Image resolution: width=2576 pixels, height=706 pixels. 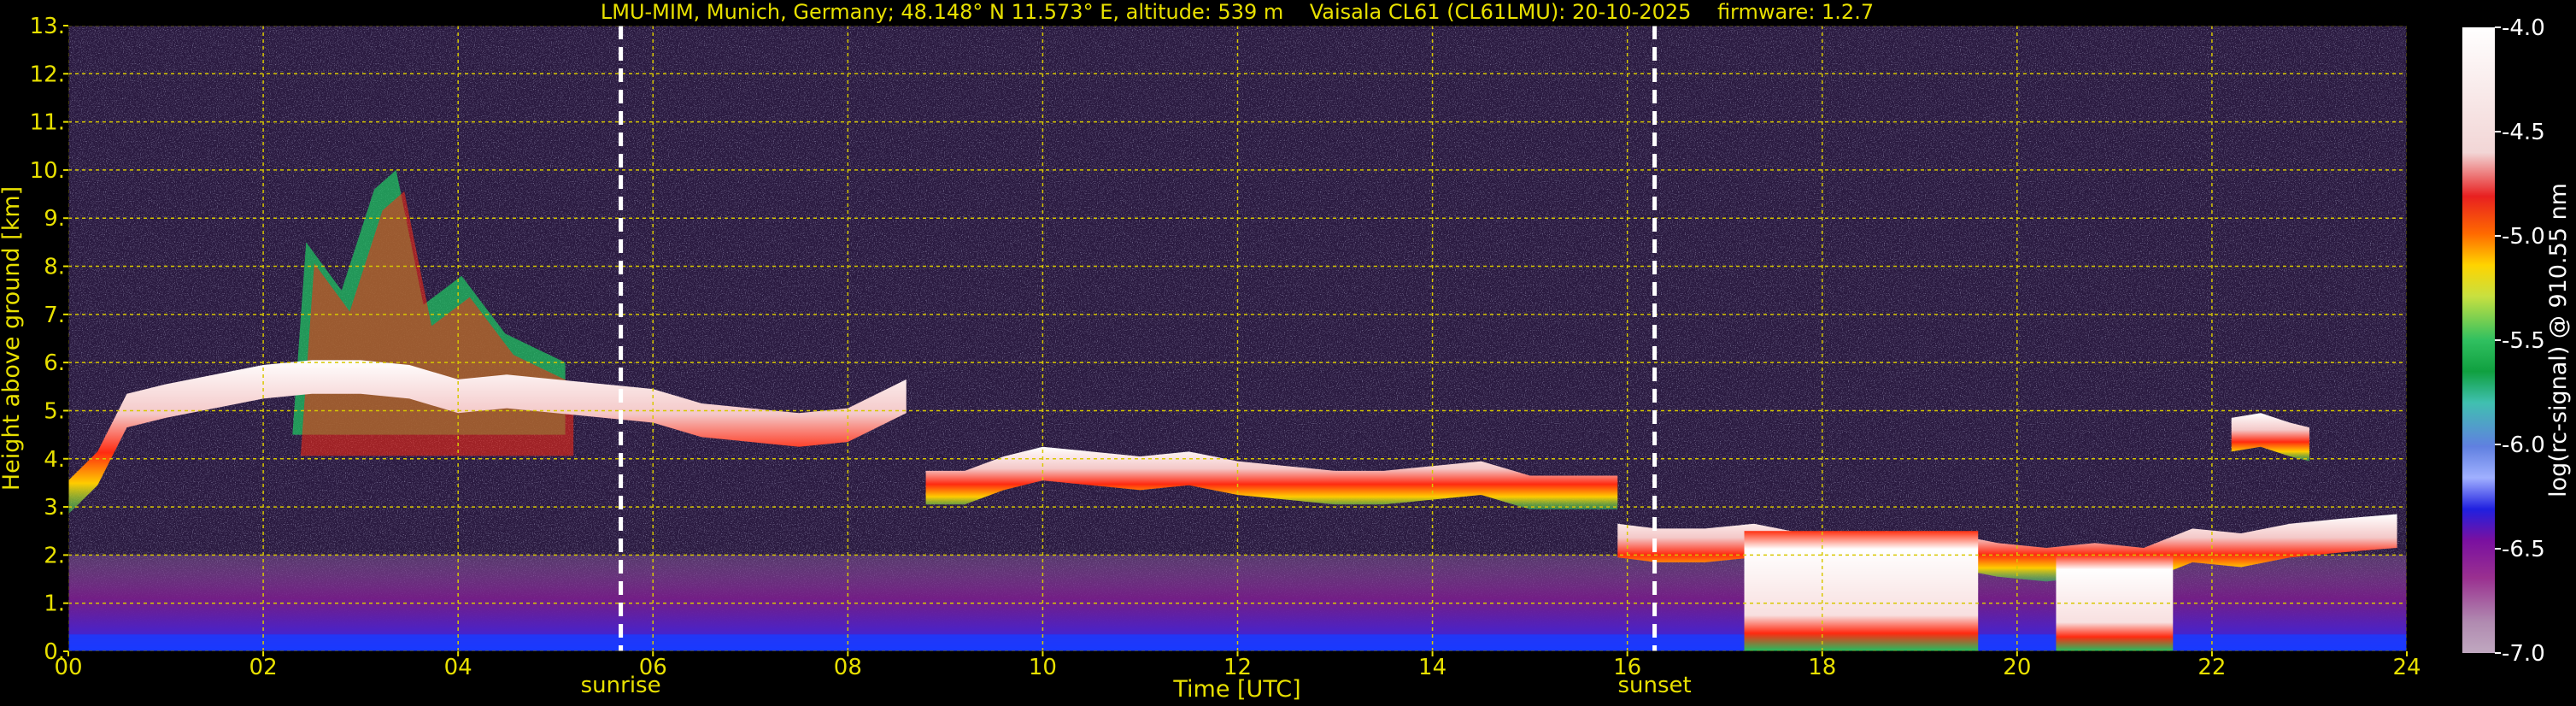 What do you see at coordinates (1654, 685) in the screenshot?
I see `marker-label: sunset` at bounding box center [1654, 685].